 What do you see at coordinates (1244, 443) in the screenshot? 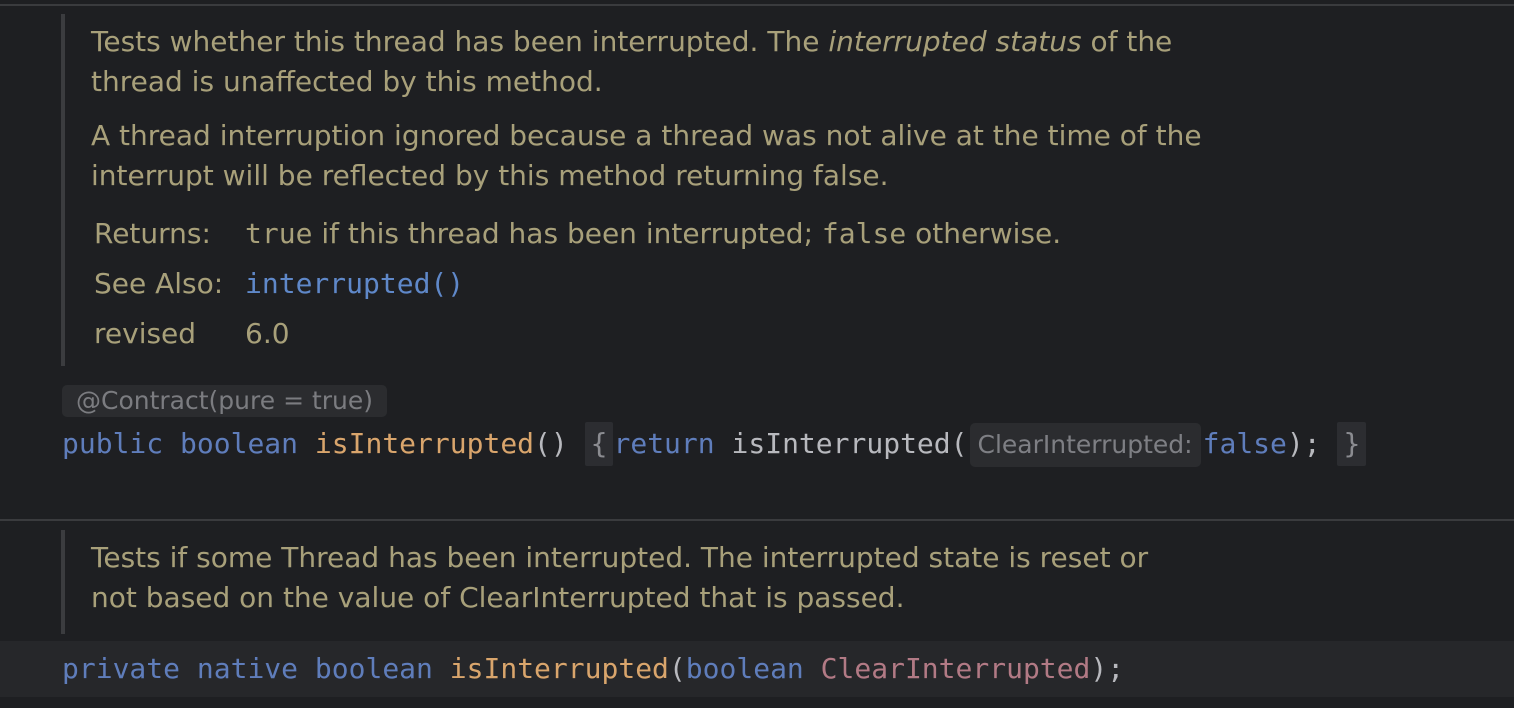
I see `keyword-false: false` at bounding box center [1244, 443].